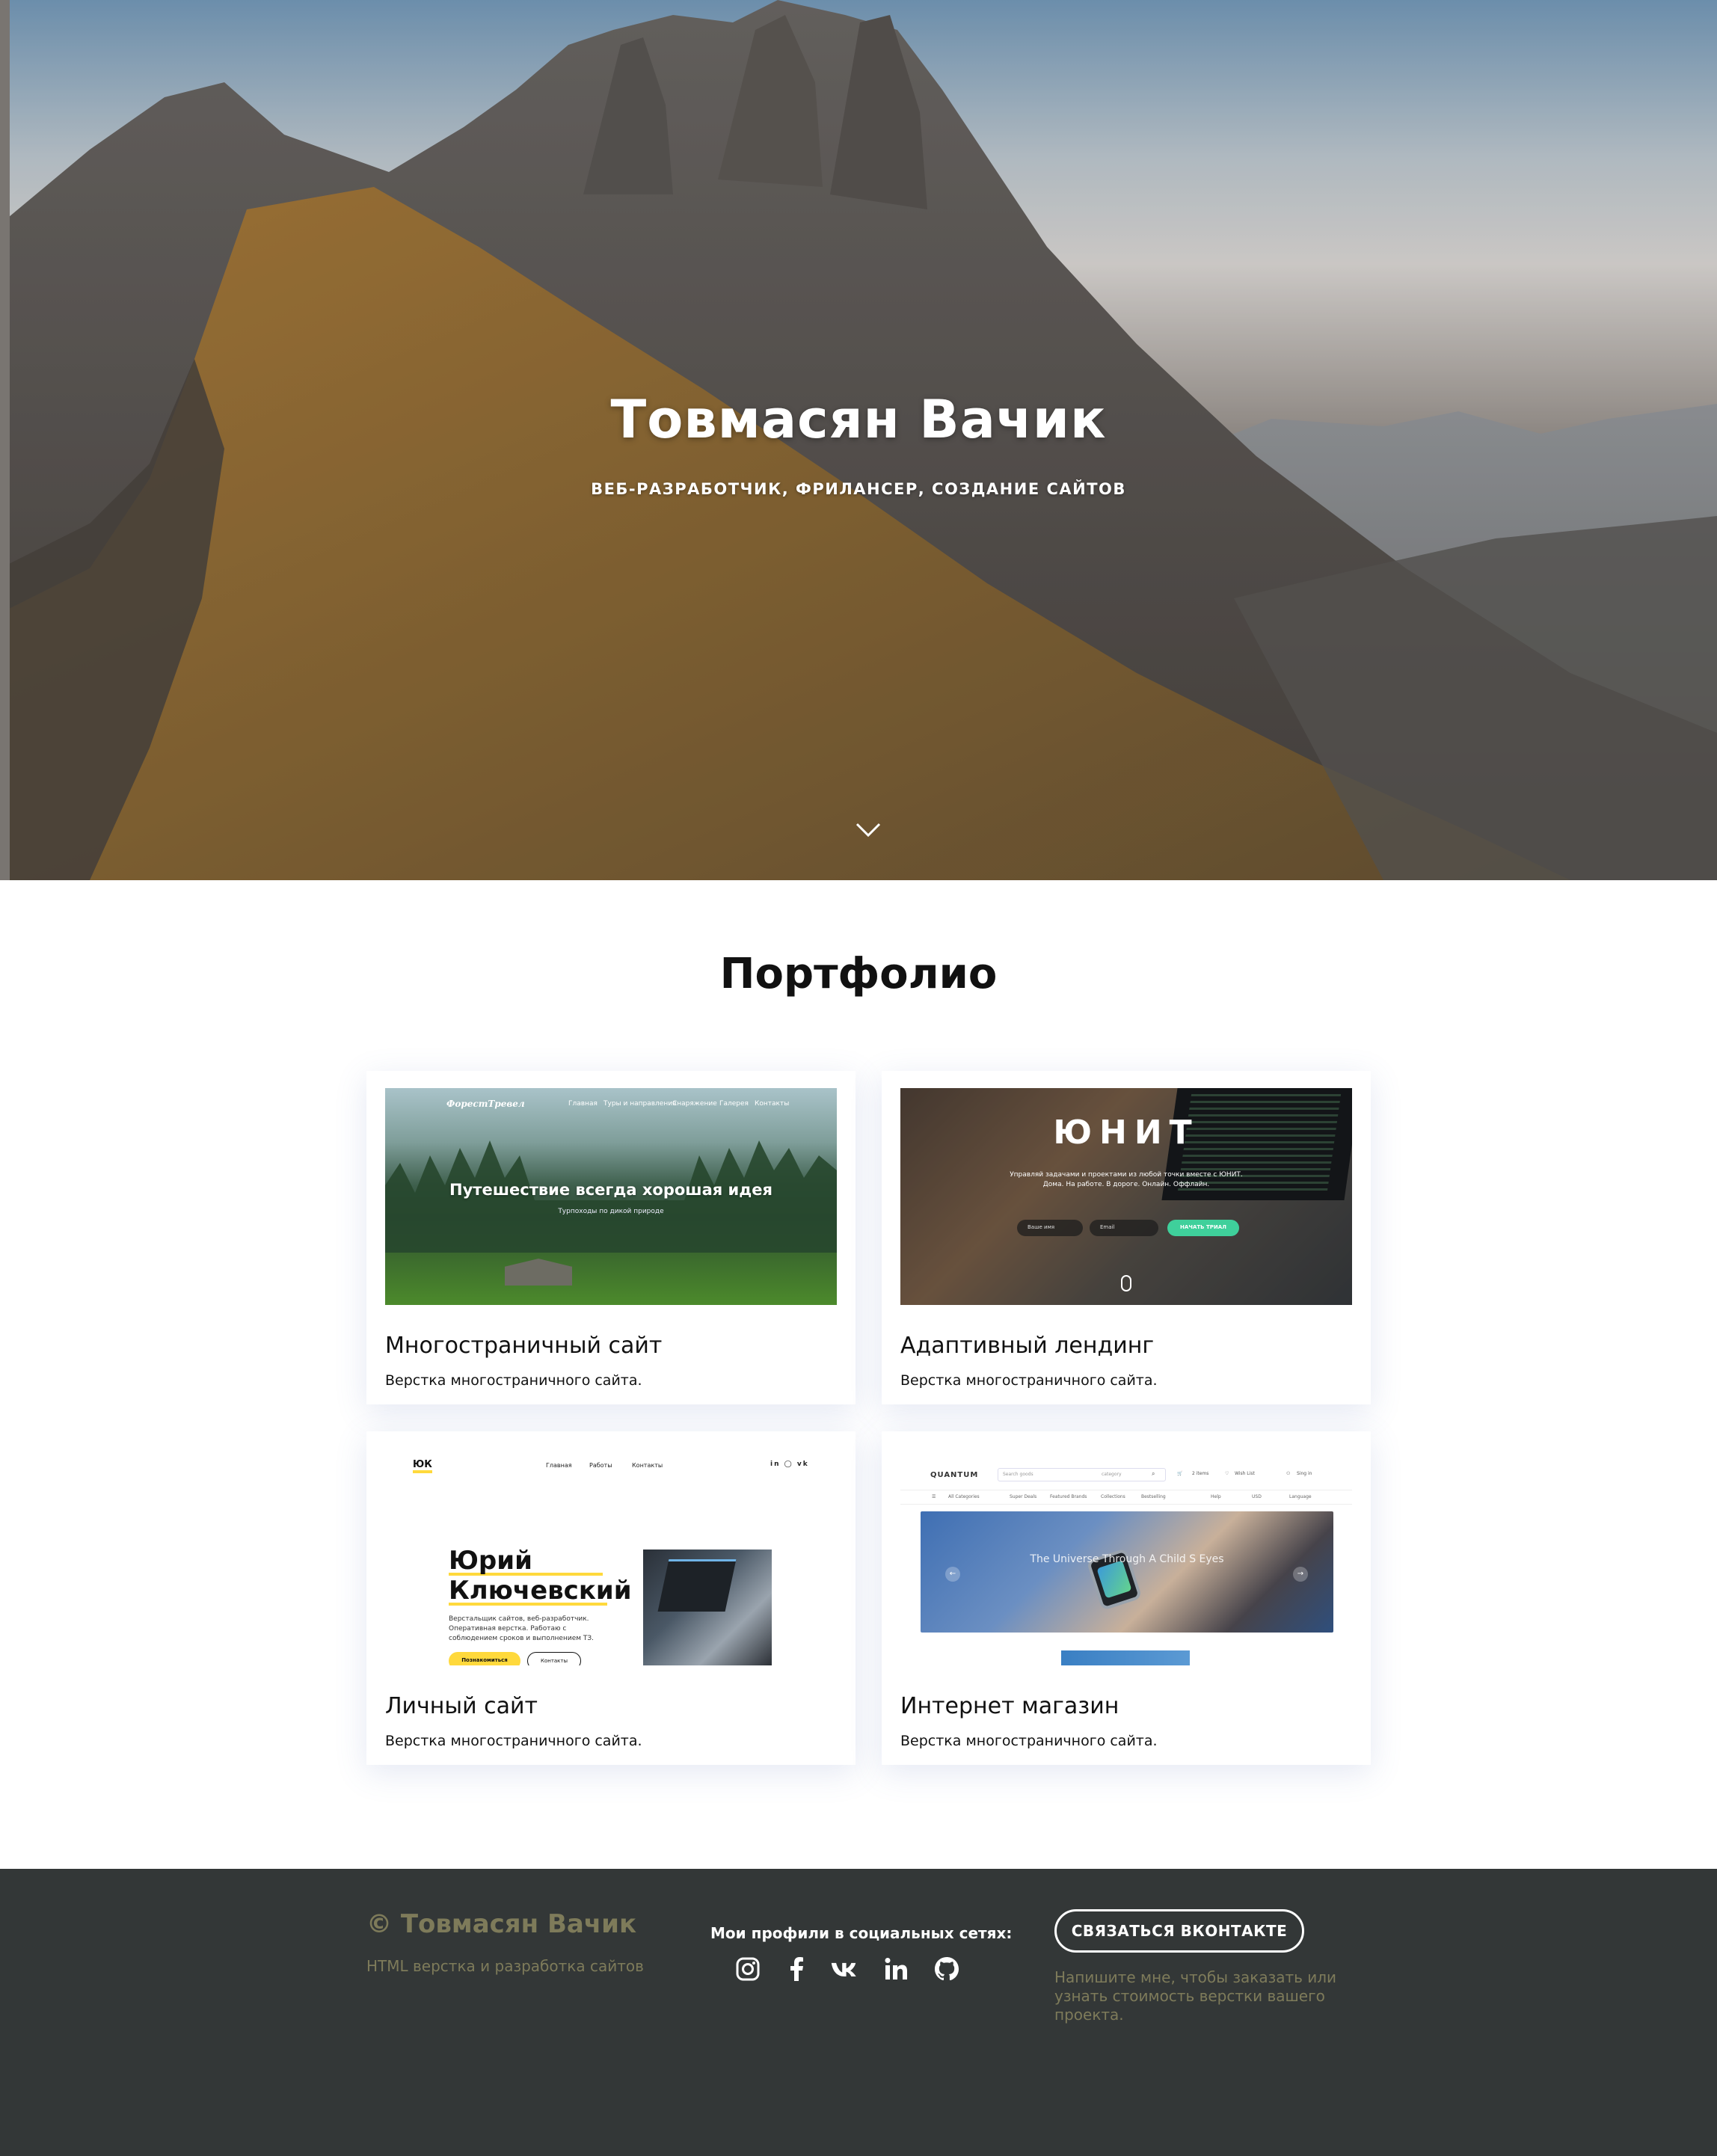  I want to click on contact-vk-button: СВЯЗАТЬСЯ ВКОНТАКТЕ, so click(1179, 1931).